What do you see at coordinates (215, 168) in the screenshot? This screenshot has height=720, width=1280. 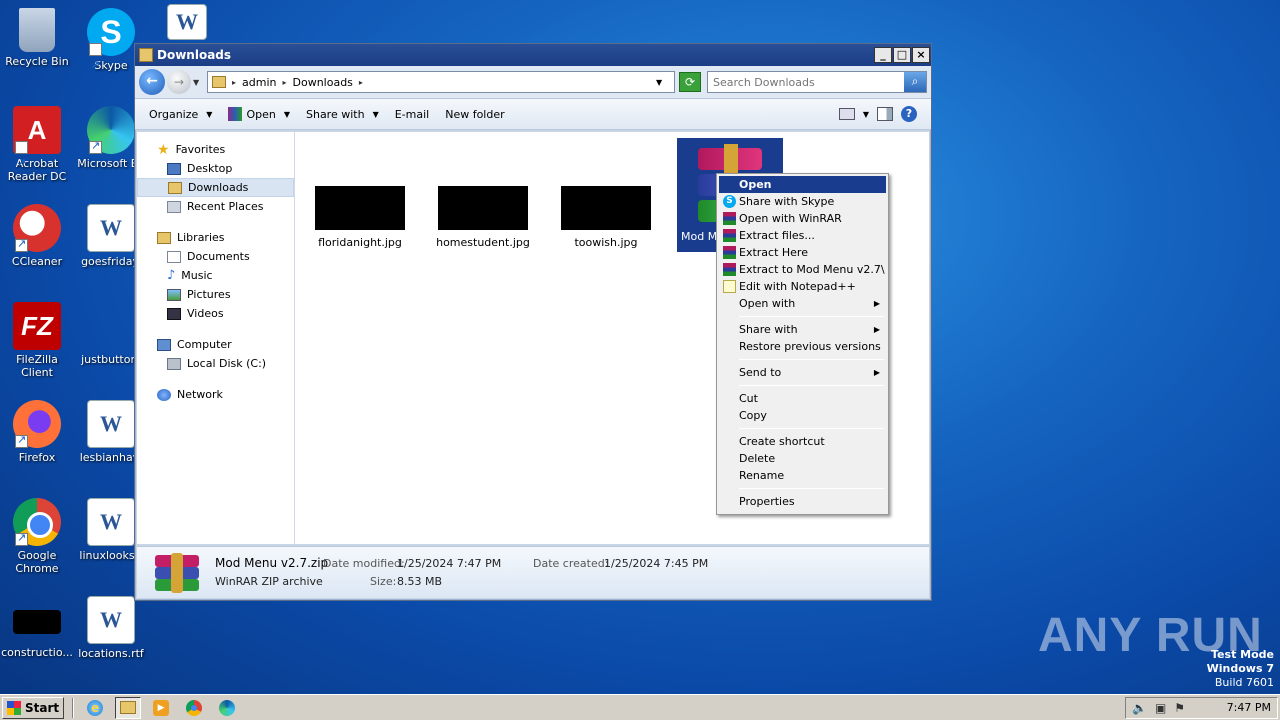 I see `nav-desktop: Desktop` at bounding box center [215, 168].